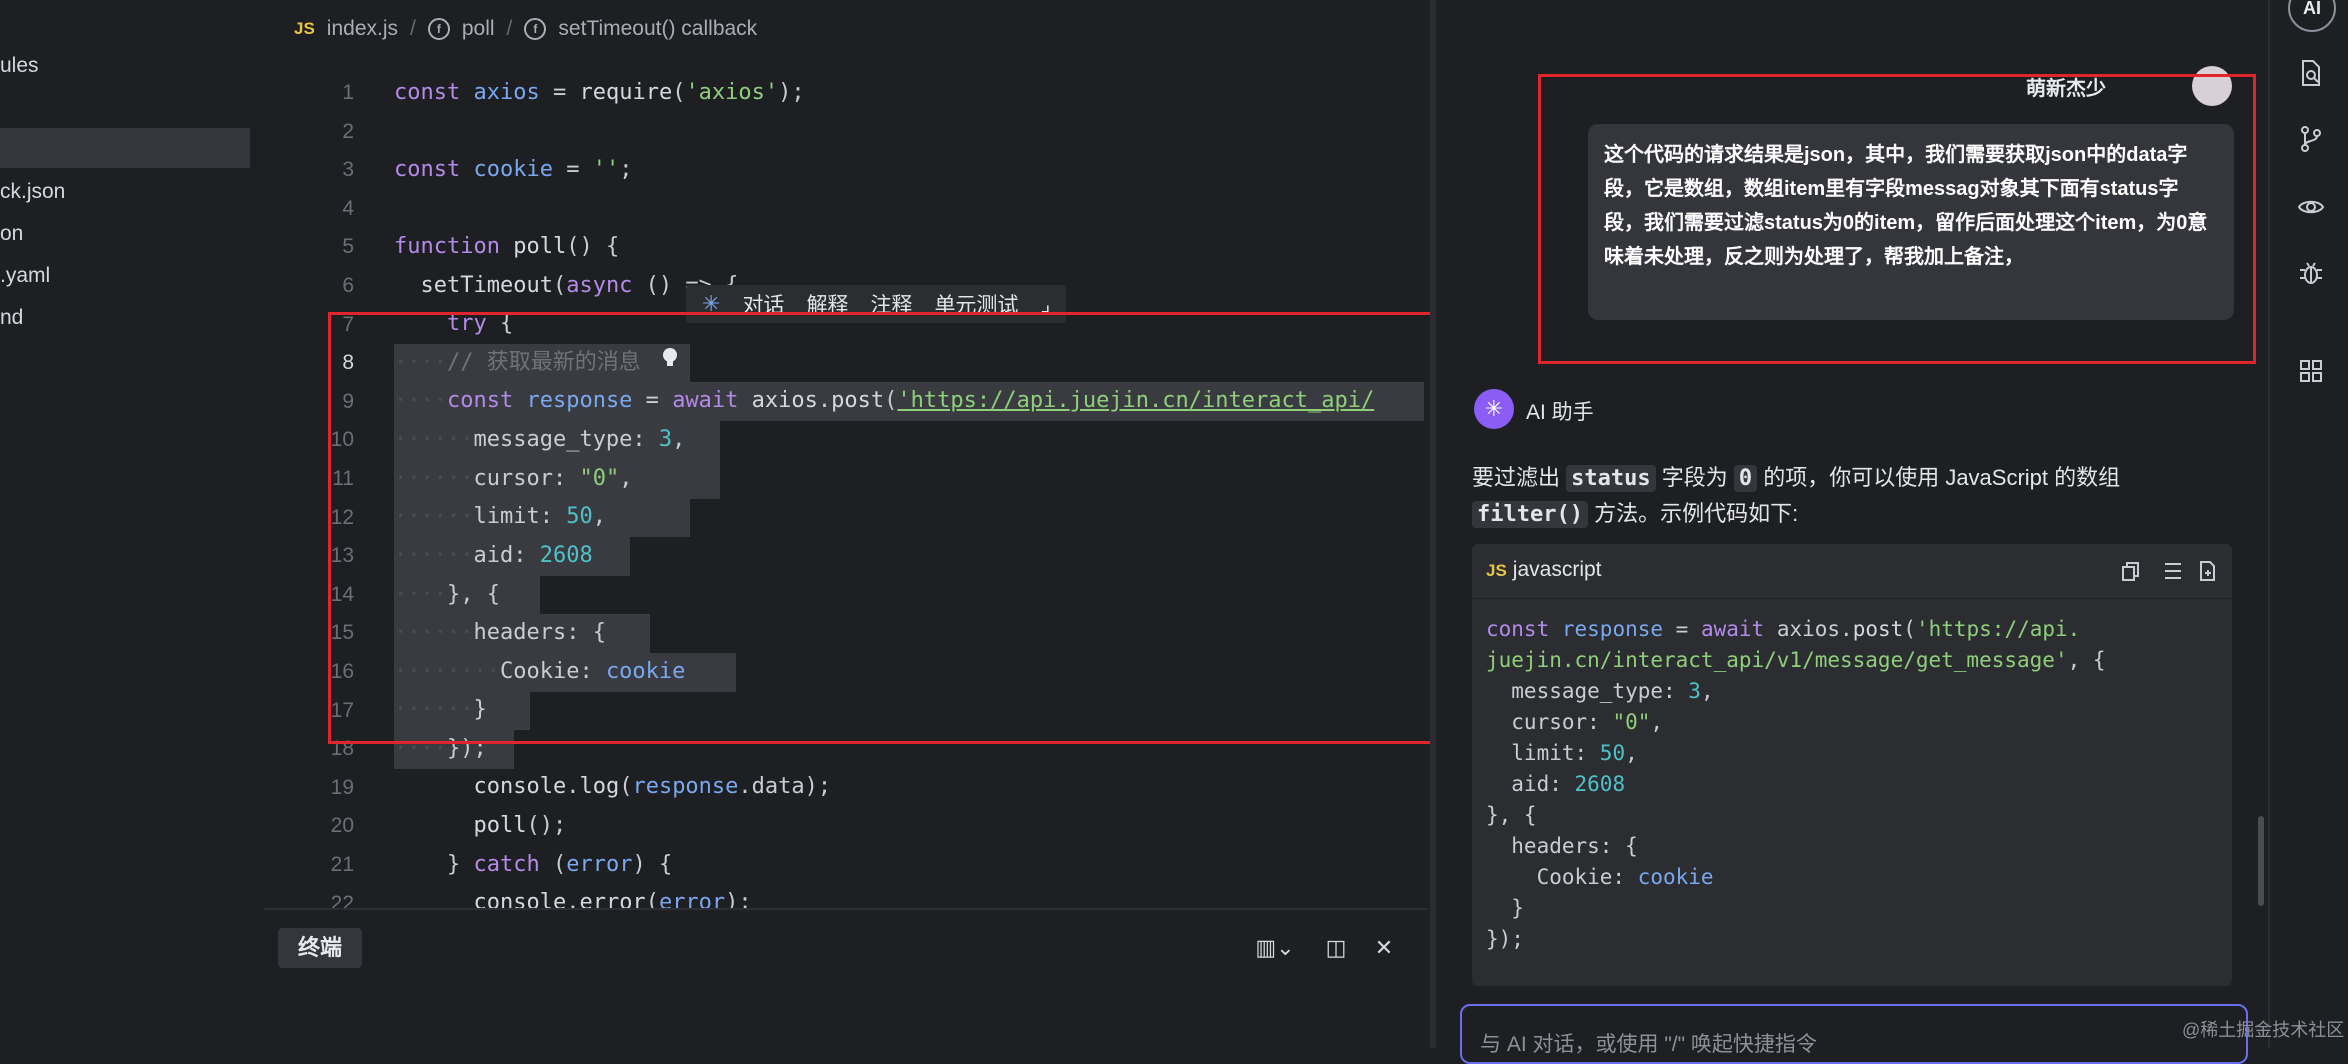  I want to click on scrollbar, so click(2261, 861).